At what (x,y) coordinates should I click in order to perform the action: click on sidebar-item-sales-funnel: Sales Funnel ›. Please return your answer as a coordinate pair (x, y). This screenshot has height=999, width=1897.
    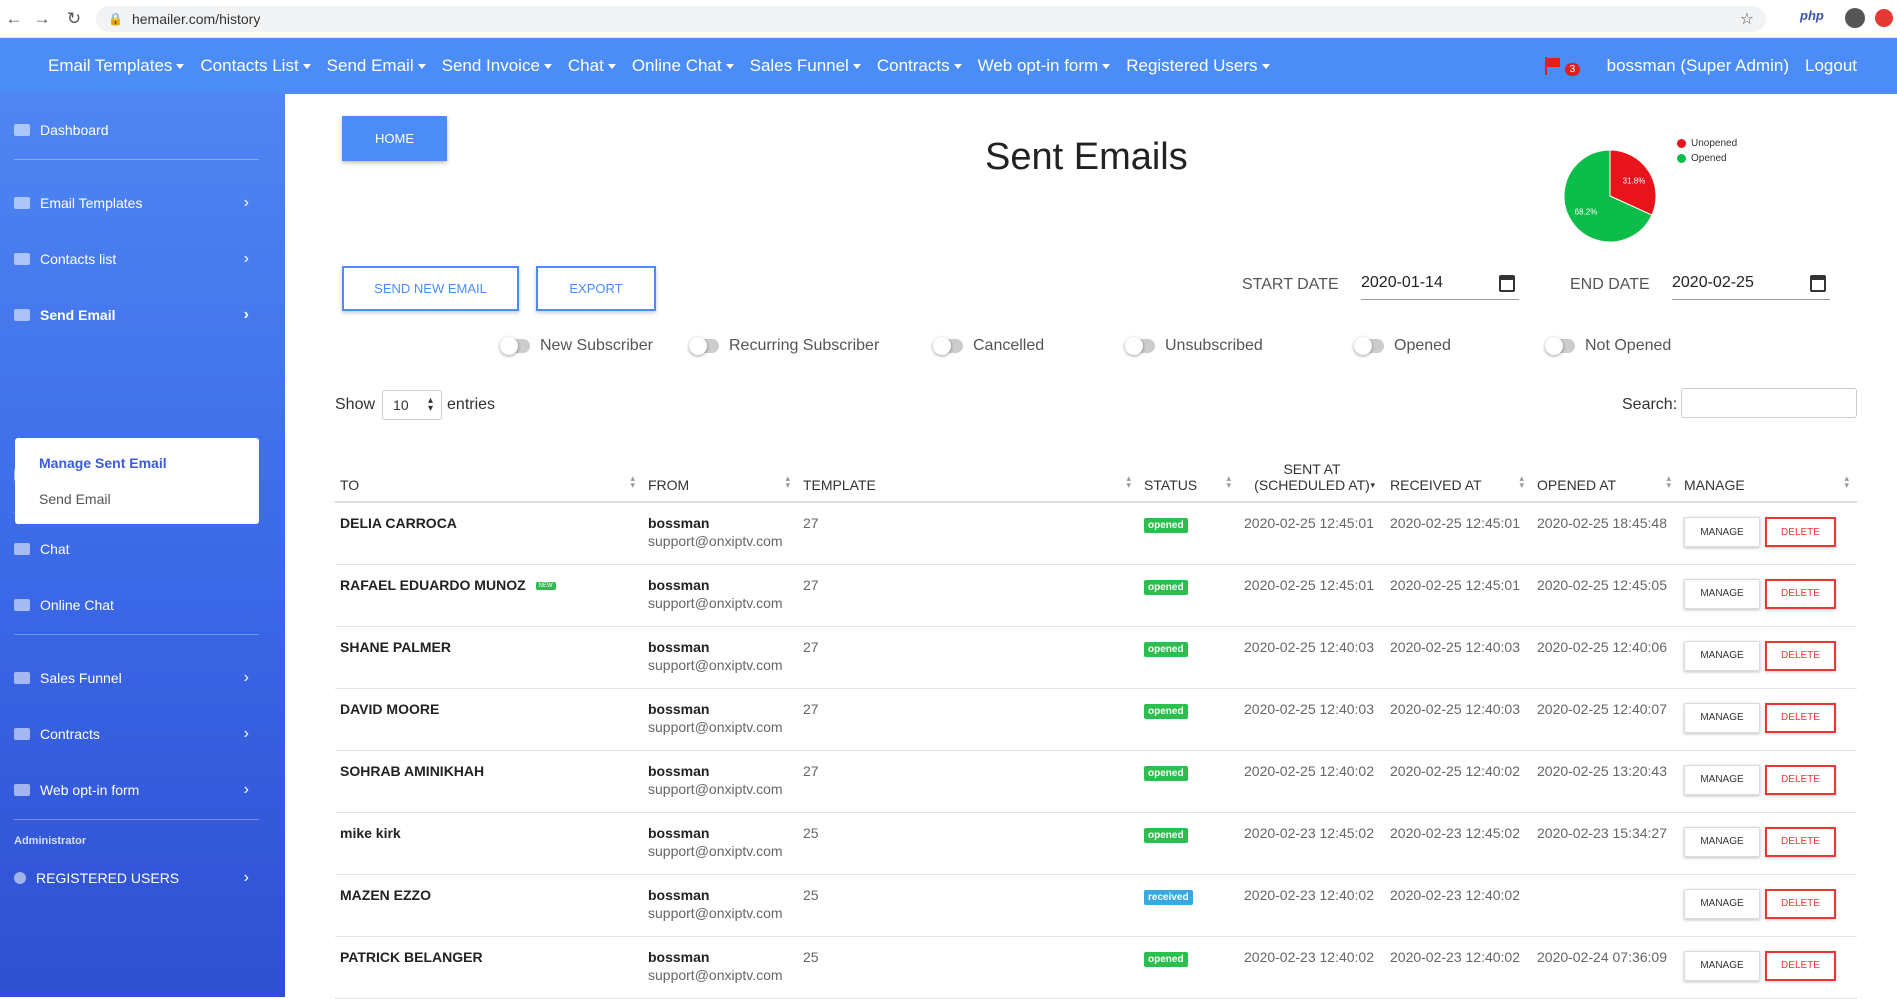
    Looking at the image, I should click on (136, 678).